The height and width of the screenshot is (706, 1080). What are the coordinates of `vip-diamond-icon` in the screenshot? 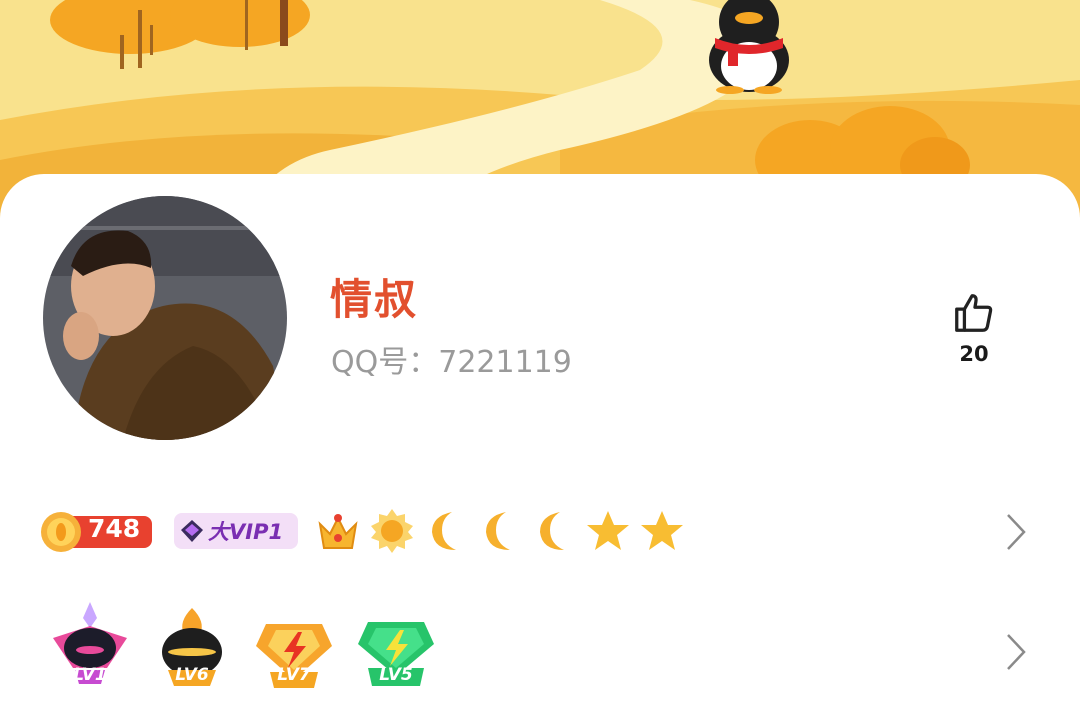 It's located at (192, 531).